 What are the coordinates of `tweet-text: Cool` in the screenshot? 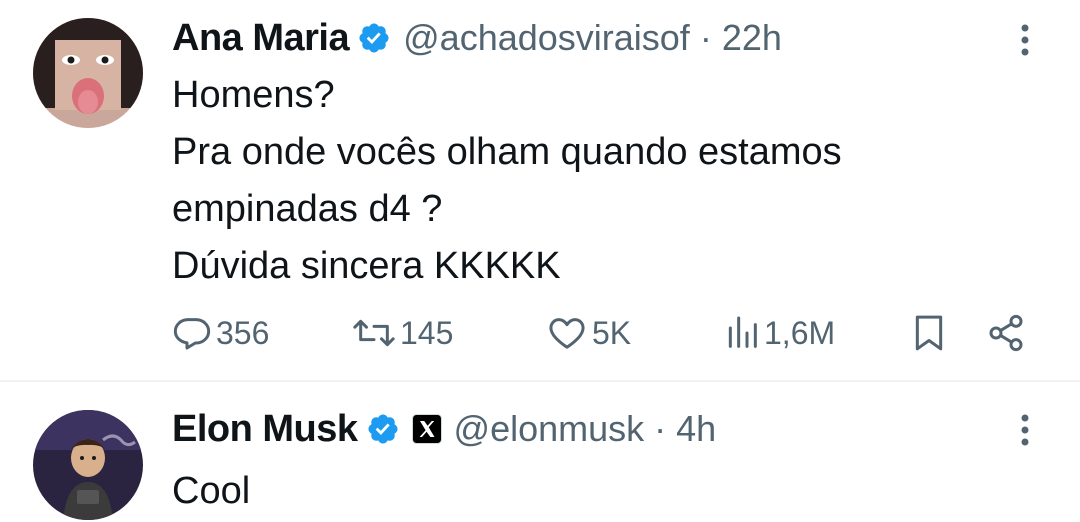 It's located at (211, 491).